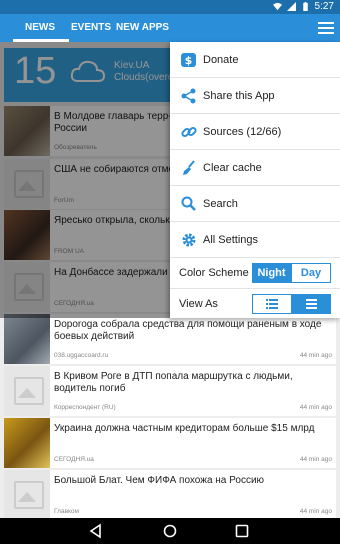 The height and width of the screenshot is (544, 340). I want to click on menu-item-label: All Settings, so click(231, 240).